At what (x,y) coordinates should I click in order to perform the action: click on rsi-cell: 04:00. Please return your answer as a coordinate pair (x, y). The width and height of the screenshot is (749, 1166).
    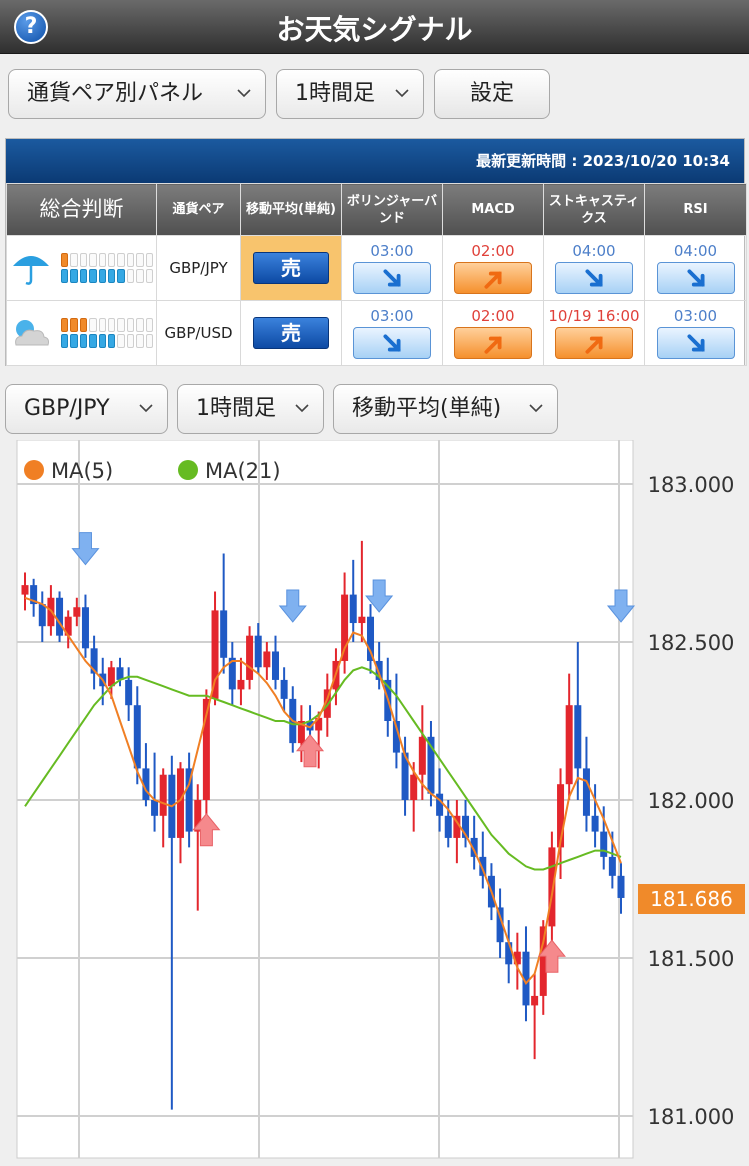
    Looking at the image, I should click on (695, 268).